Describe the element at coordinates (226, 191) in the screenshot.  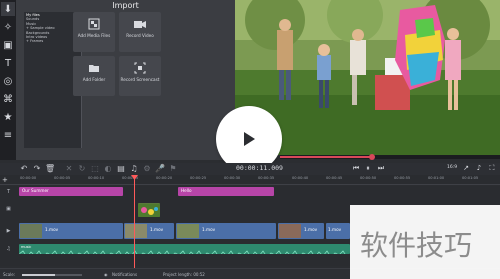
I see `title-clip: Hello` at that location.